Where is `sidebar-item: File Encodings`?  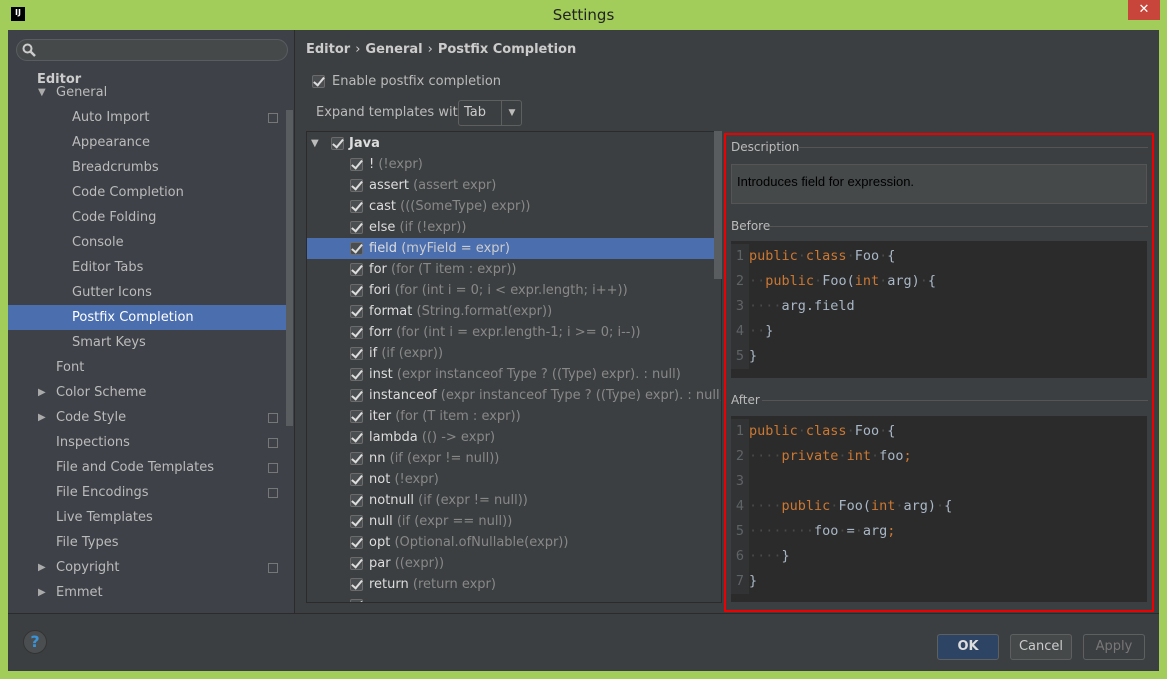
sidebar-item: File Encodings is located at coordinates (102, 492).